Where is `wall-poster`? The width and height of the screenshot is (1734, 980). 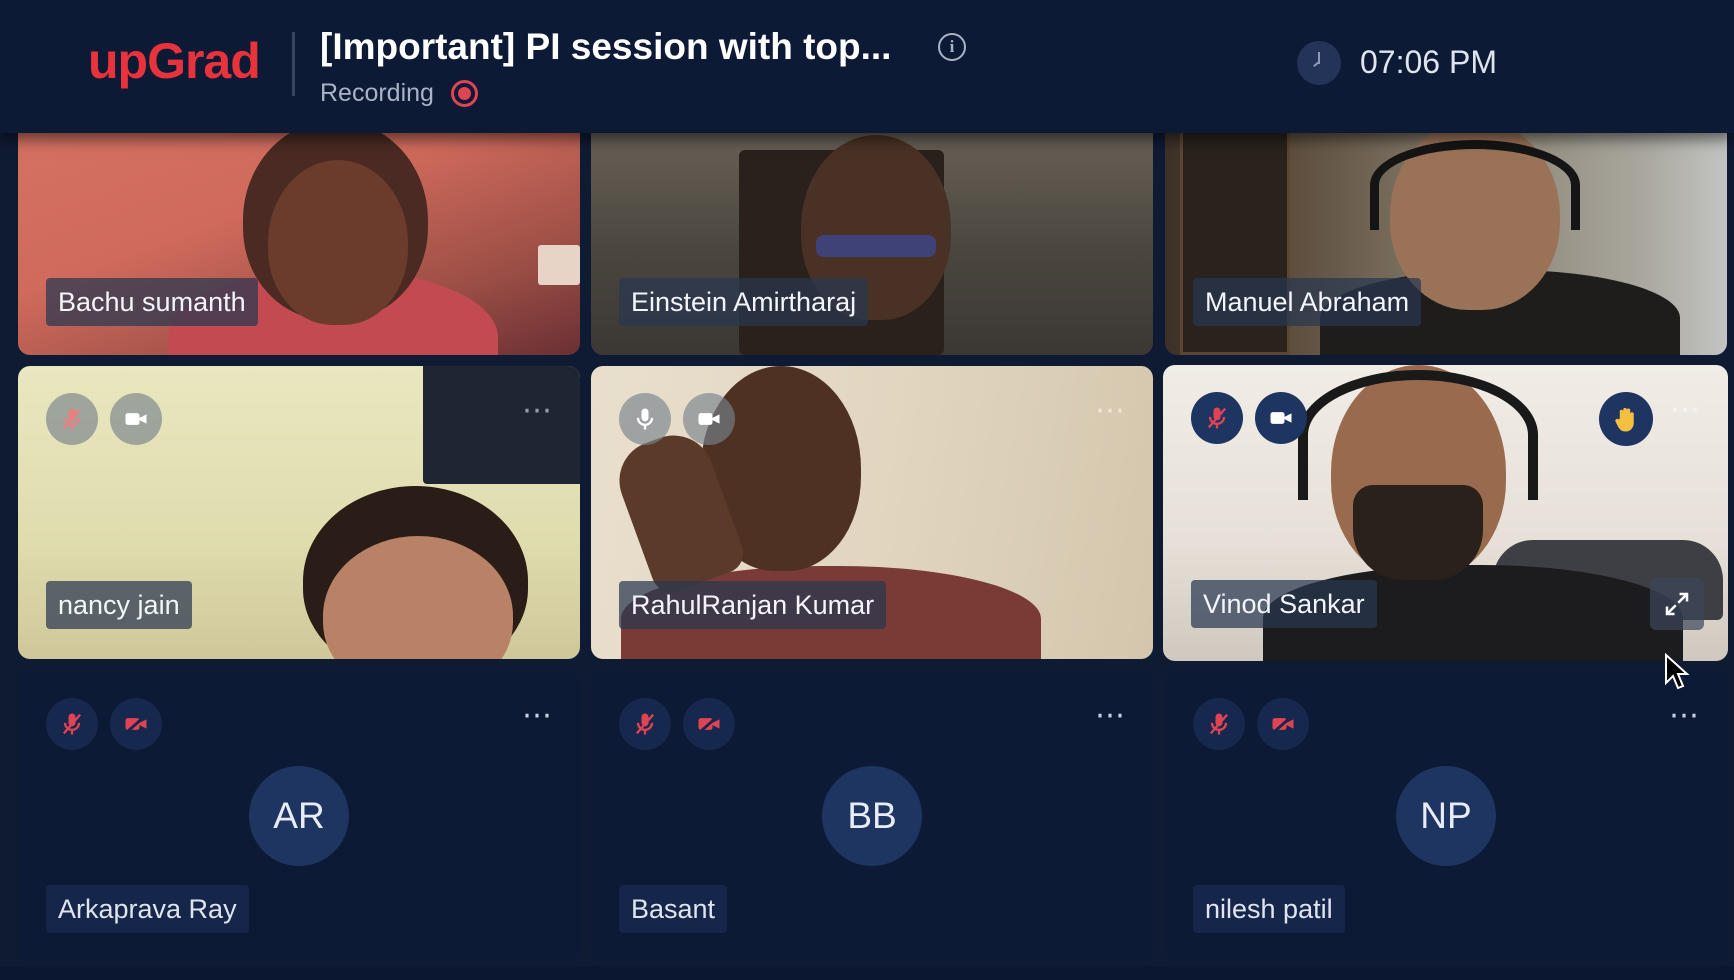
wall-poster is located at coordinates (501, 425).